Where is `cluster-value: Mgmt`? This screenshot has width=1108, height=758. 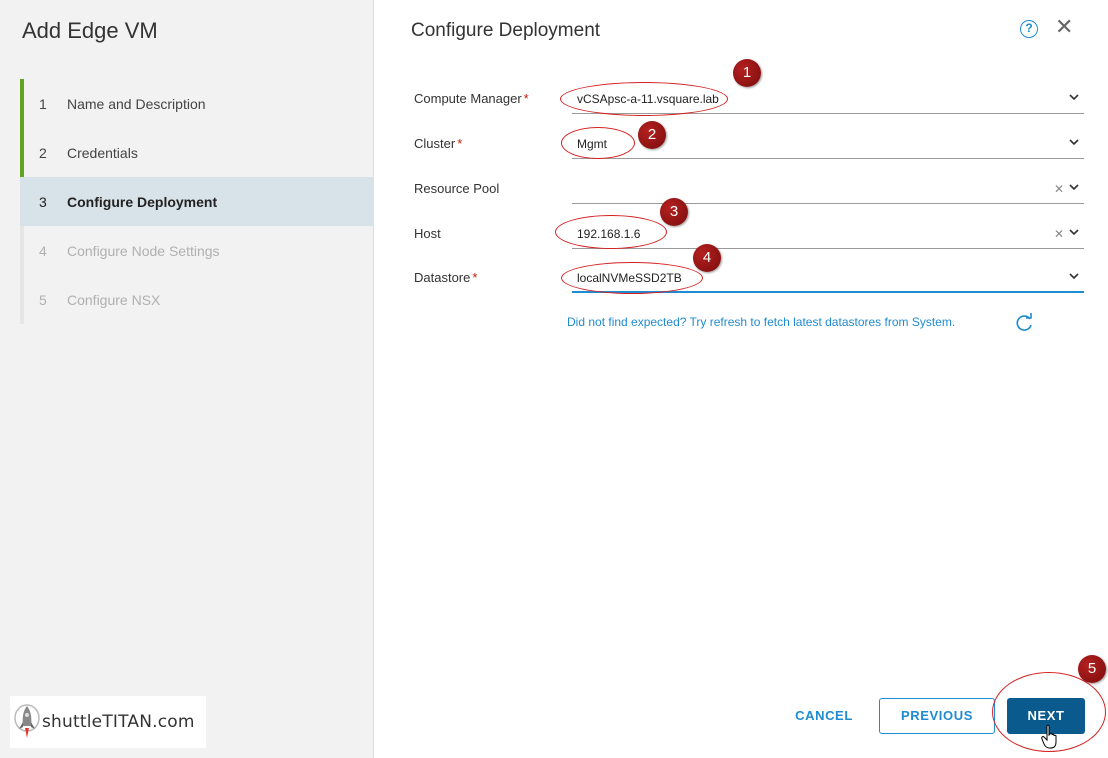 cluster-value: Mgmt is located at coordinates (592, 144).